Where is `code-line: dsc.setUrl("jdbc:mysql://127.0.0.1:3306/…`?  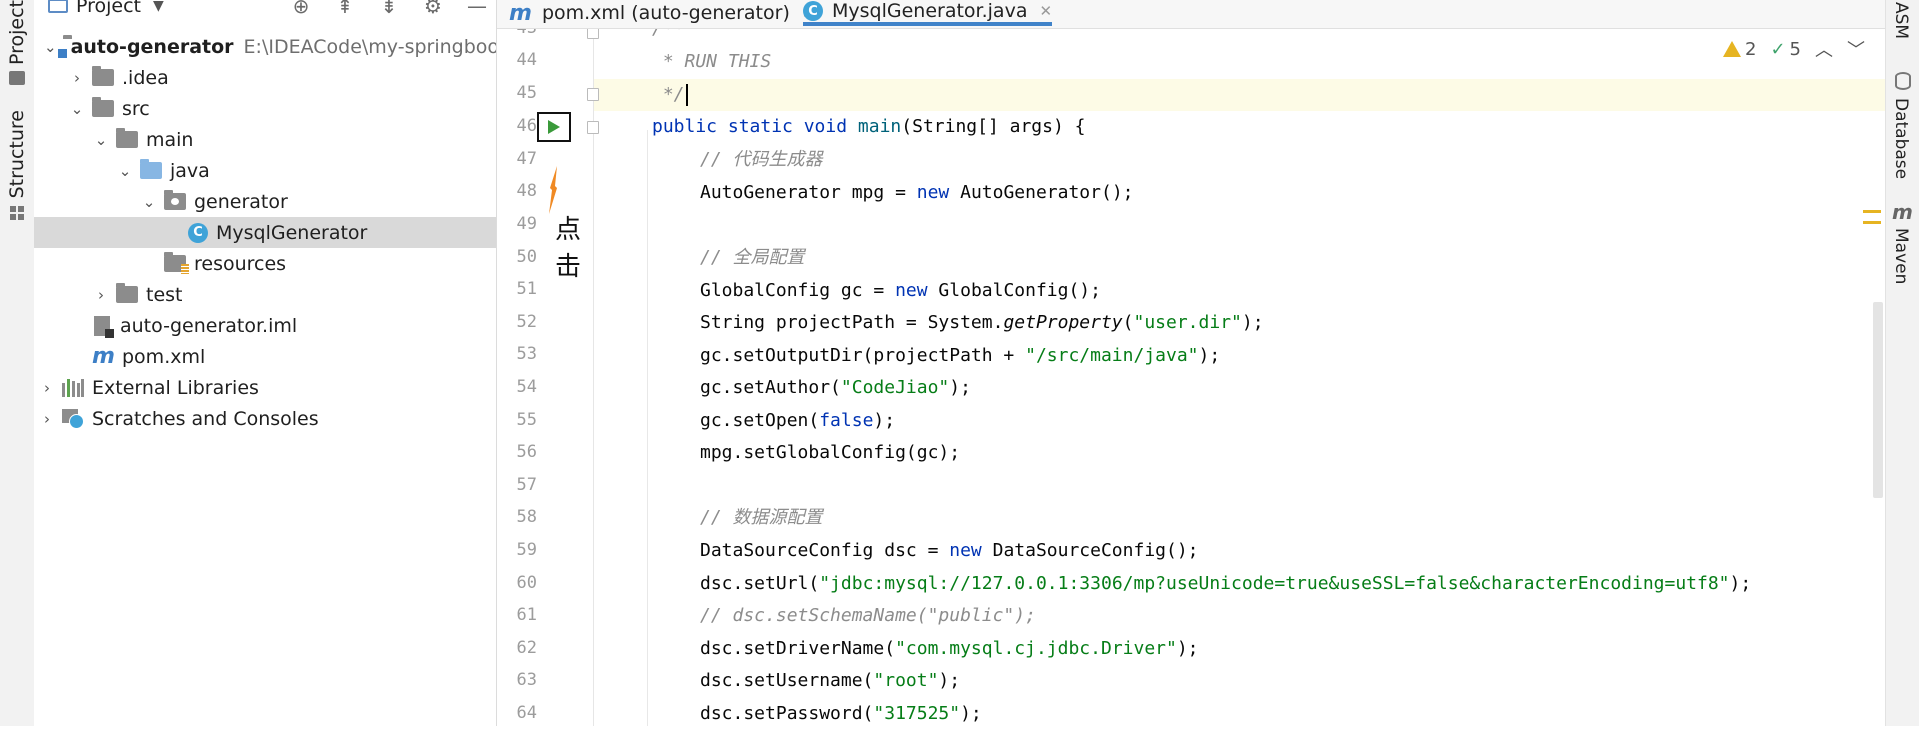 code-line: dsc.setUrl("jdbc:mysql://127.0.0.1:3306/… is located at coordinates (1225, 584).